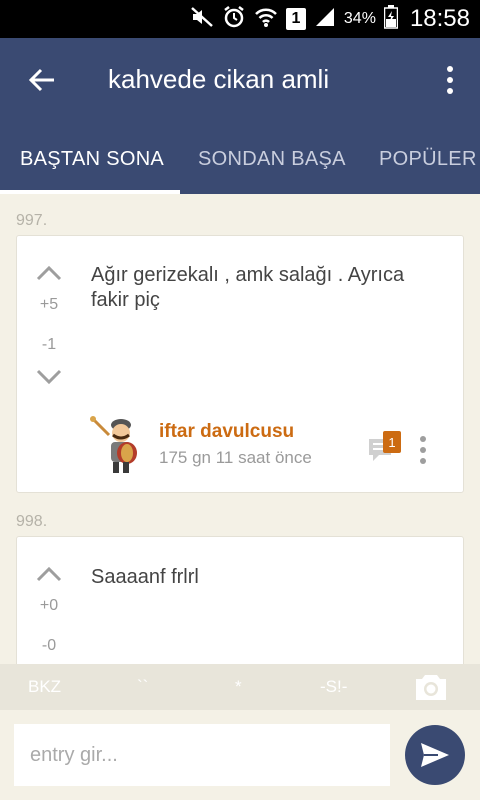  I want to click on battery-percent: 34%, so click(359, 18).